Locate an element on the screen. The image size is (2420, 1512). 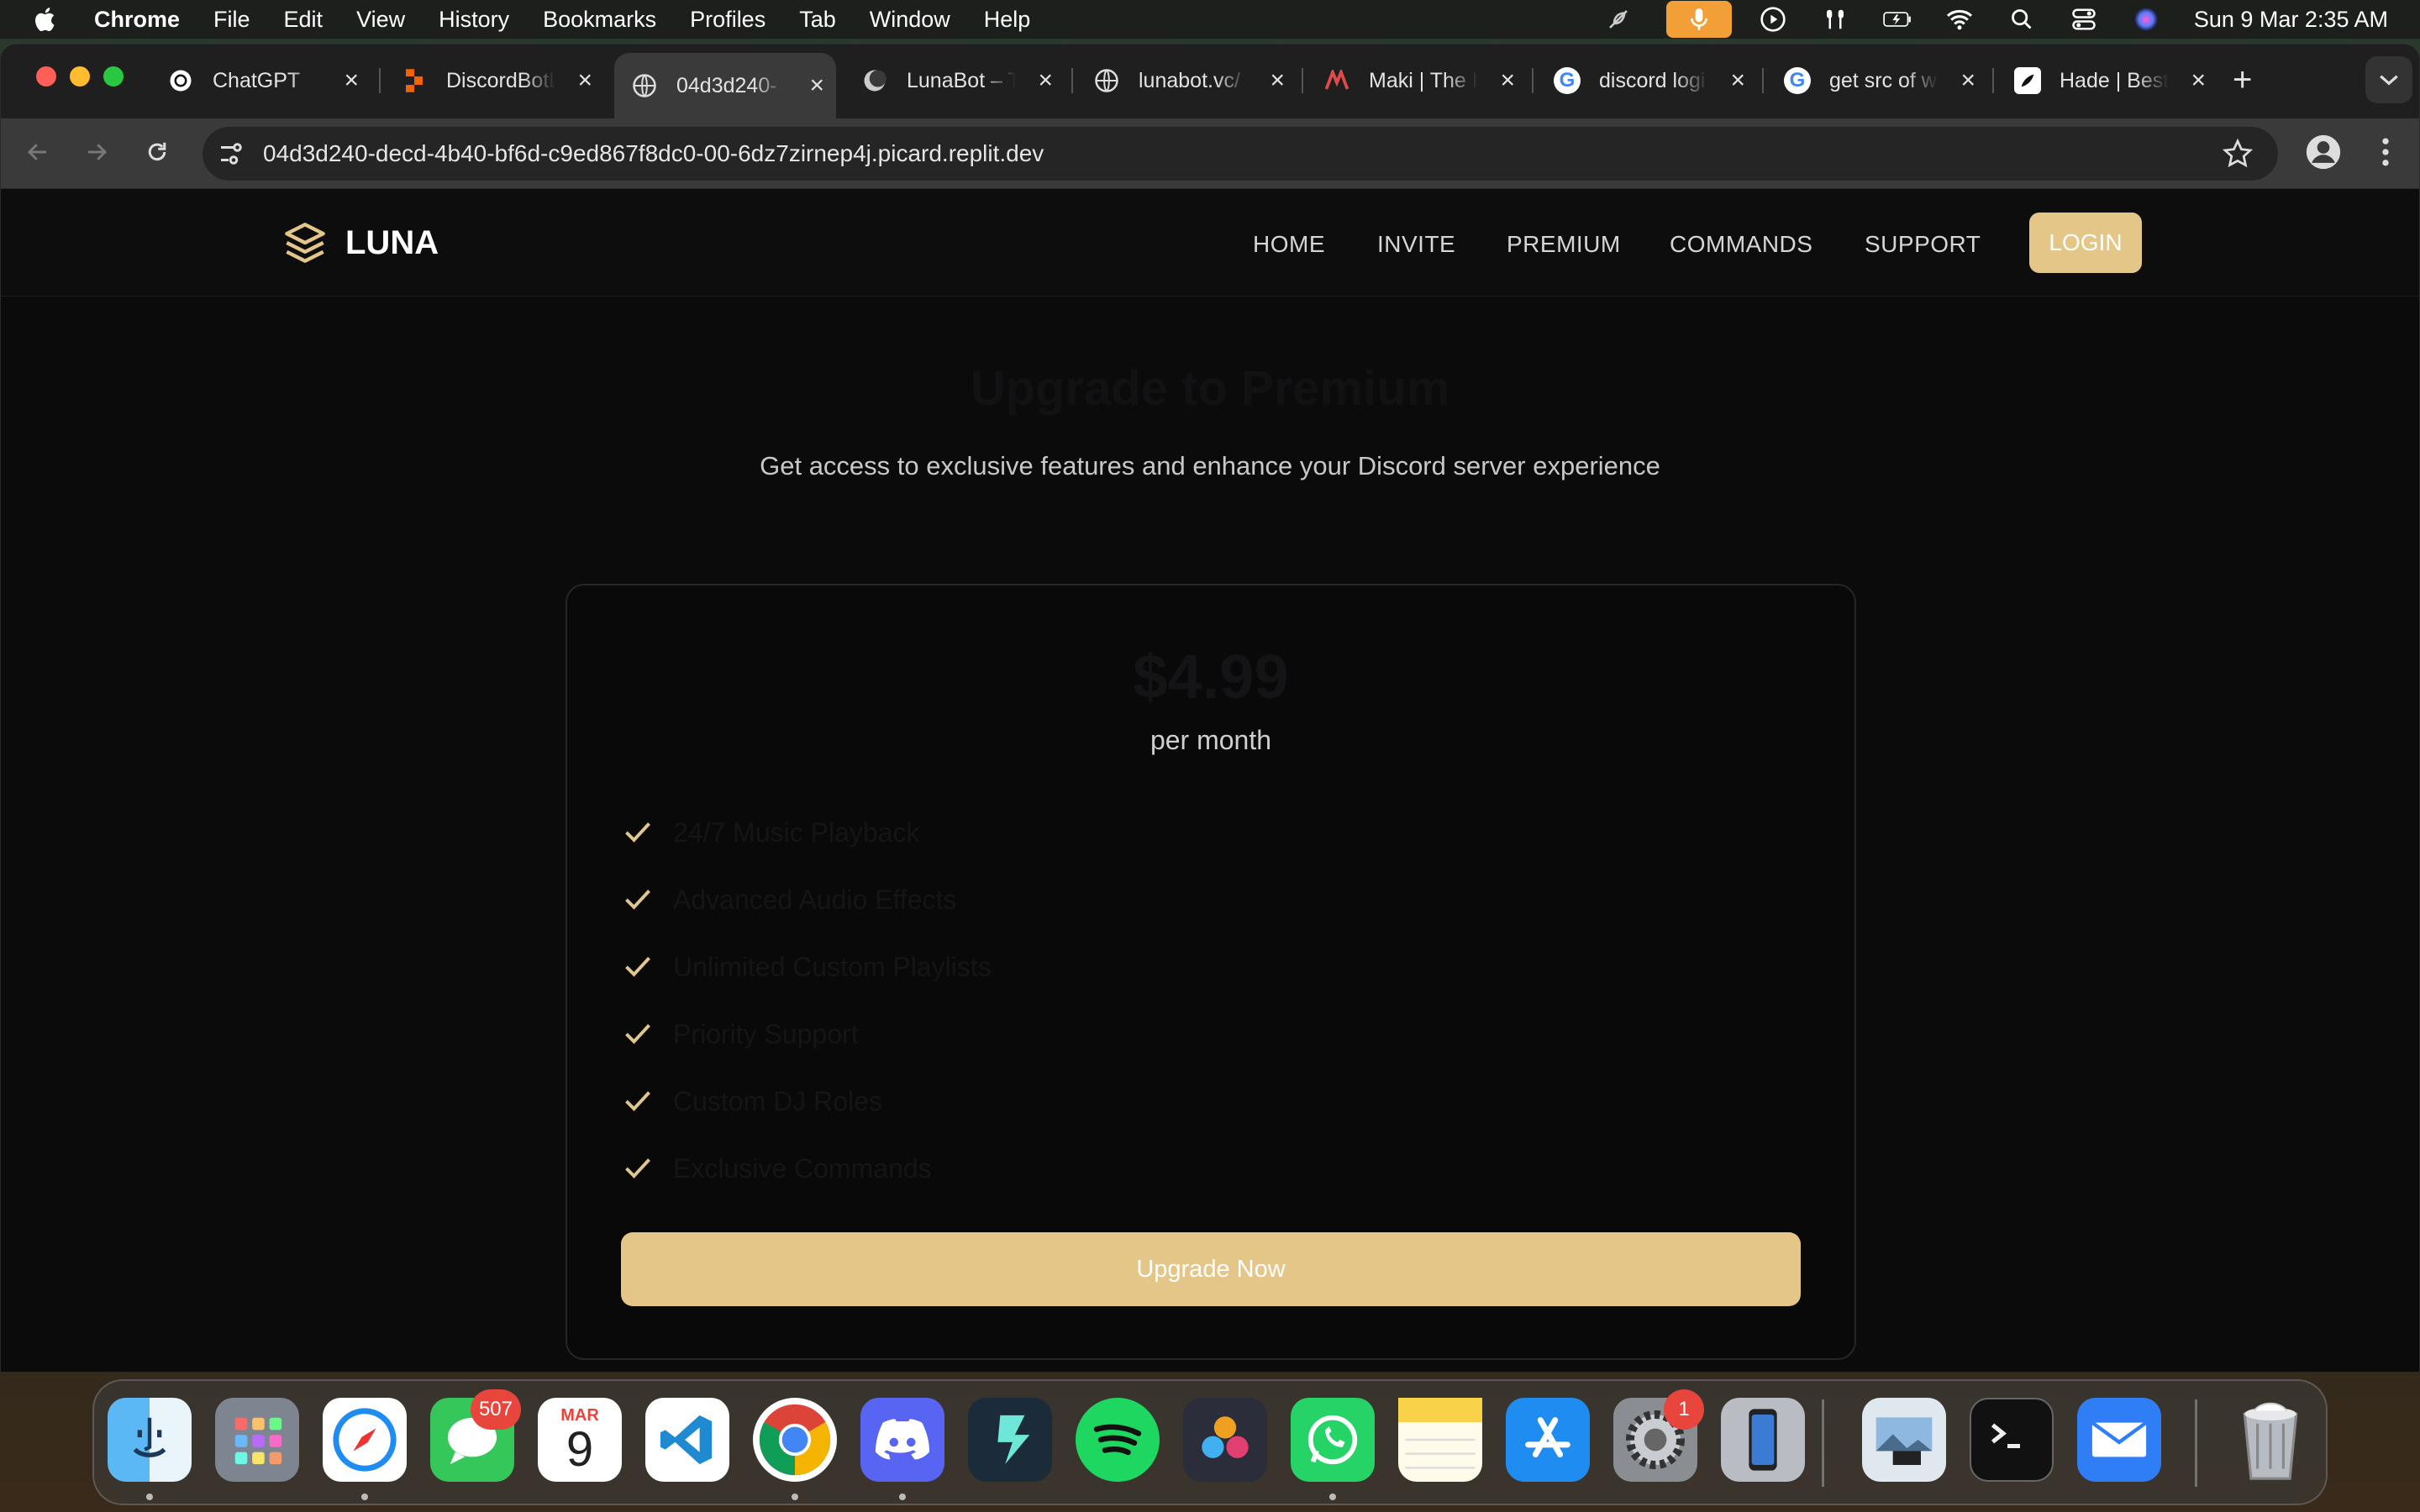
logo-text: LUNA is located at coordinates (392, 242).